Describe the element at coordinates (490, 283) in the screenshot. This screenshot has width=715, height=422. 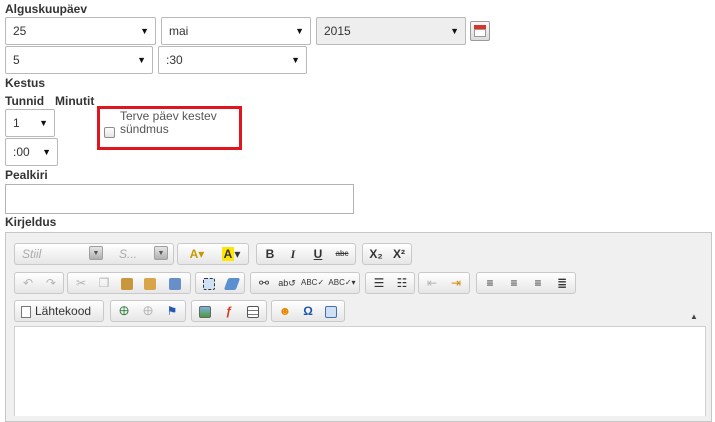
I see `align-left-icon: ≡` at that location.